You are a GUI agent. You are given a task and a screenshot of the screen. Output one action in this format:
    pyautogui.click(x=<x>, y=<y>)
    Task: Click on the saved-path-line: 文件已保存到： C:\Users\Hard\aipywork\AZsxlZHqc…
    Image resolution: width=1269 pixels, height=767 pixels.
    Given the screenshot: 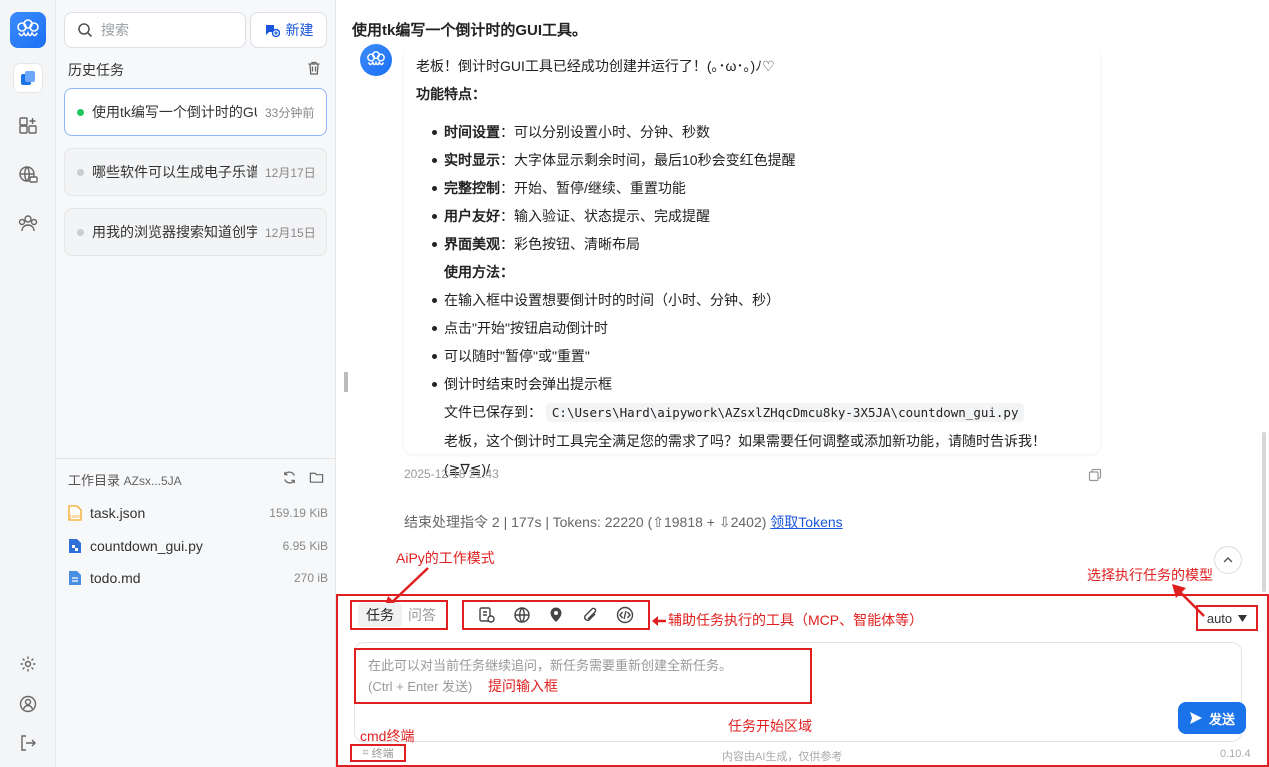 What is the action you would take?
    pyautogui.click(x=752, y=412)
    